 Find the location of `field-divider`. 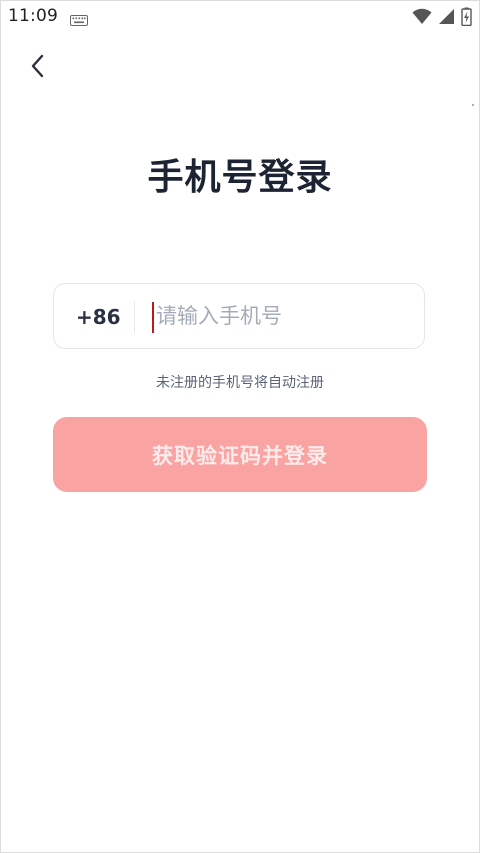

field-divider is located at coordinates (134, 317).